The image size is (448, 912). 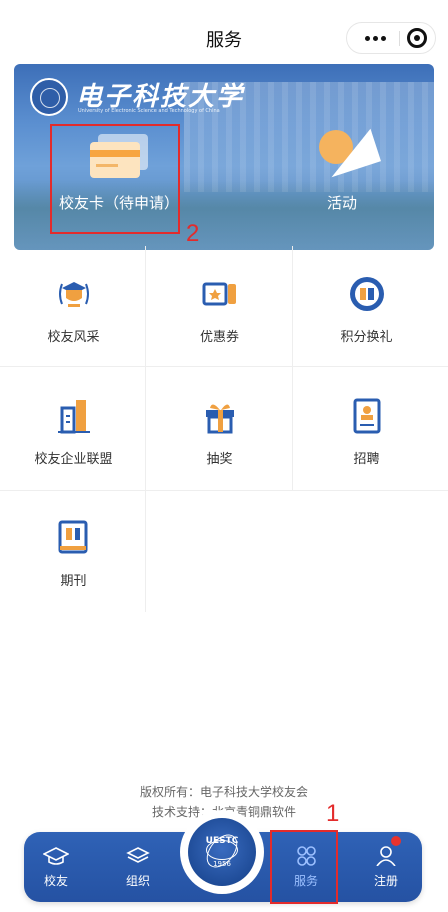 What do you see at coordinates (366, 337) in the screenshot?
I see `service-label: 积分换礼` at bounding box center [366, 337].